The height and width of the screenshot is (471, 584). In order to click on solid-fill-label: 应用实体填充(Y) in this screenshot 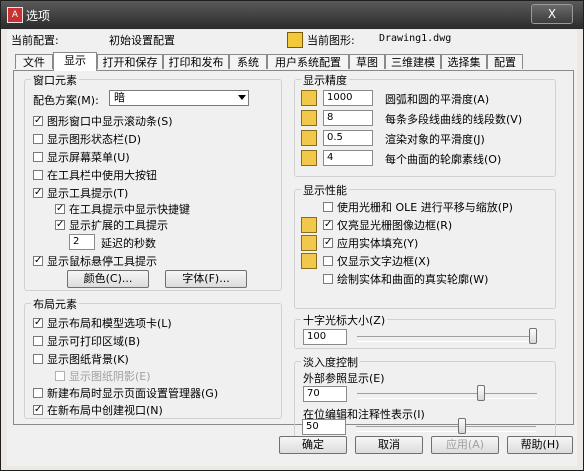, I will do `click(378, 243)`.